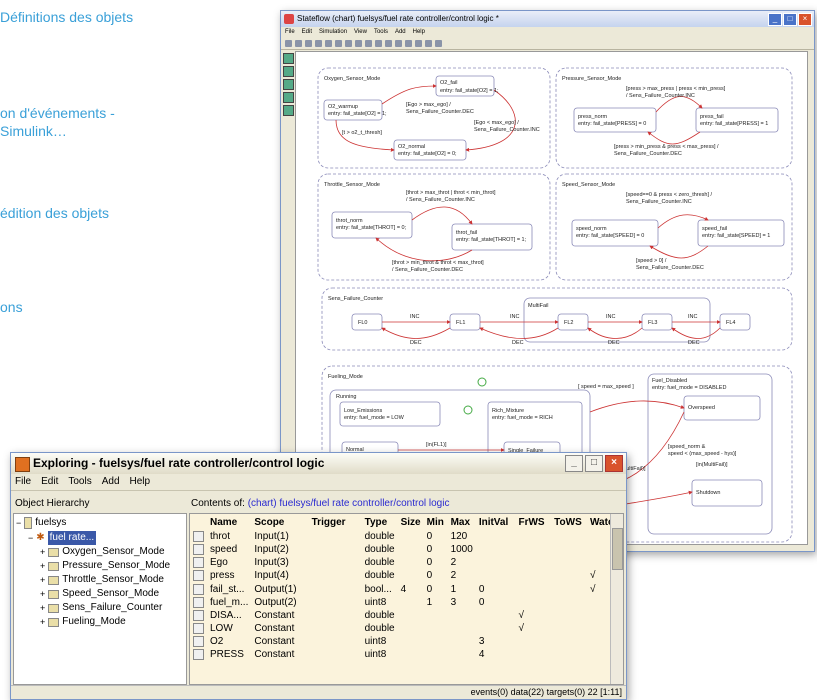 Image resolution: width=817 pixels, height=700 pixels. I want to click on cell-max: 3, so click(462, 602).